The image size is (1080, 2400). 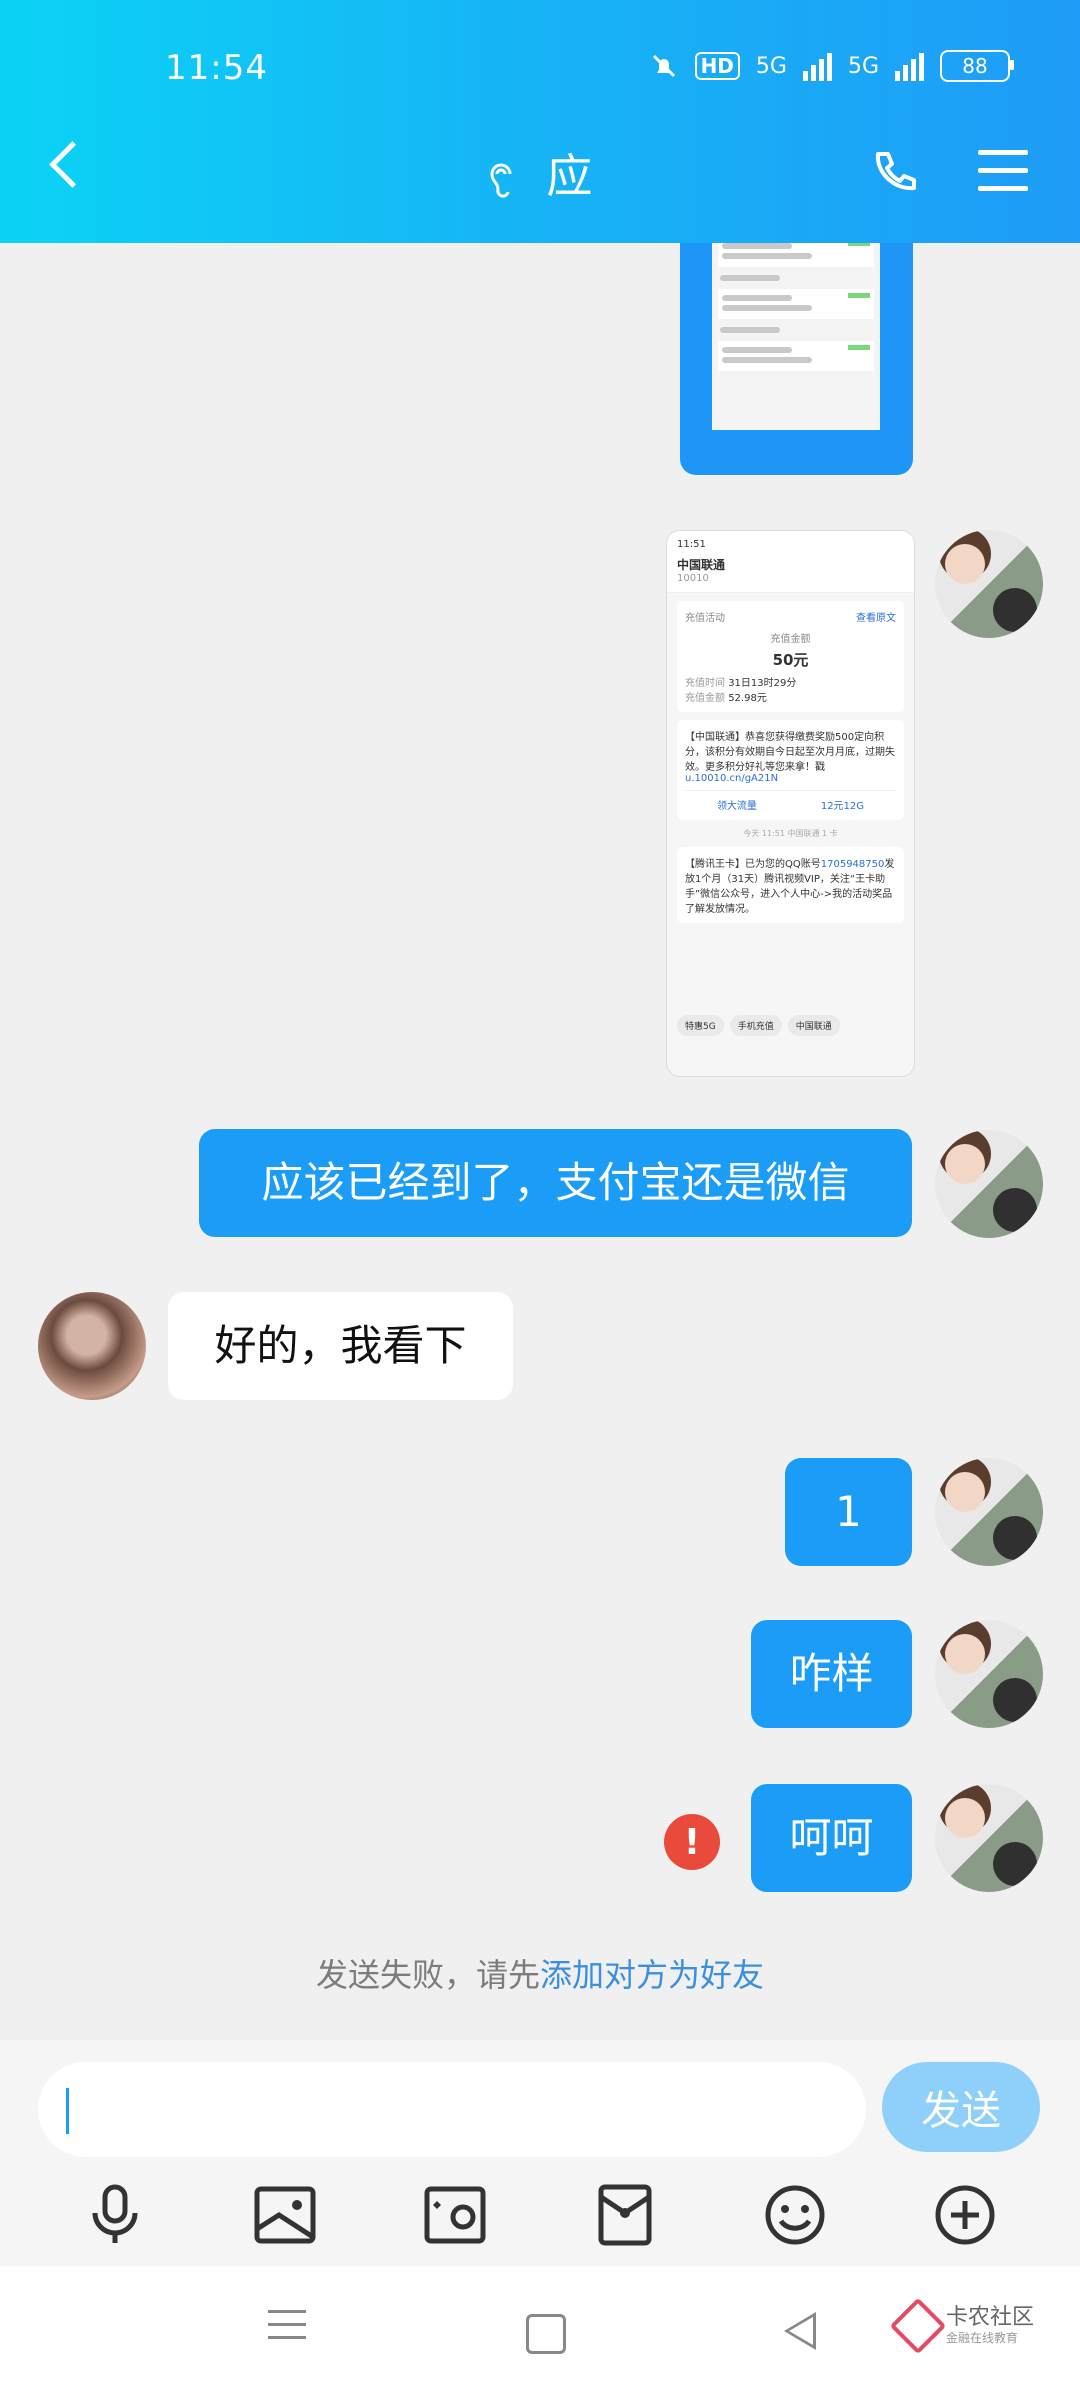 I want to click on screenshot-chips: 特惠5G 手机充值 中国联通, so click(x=790, y=1025).